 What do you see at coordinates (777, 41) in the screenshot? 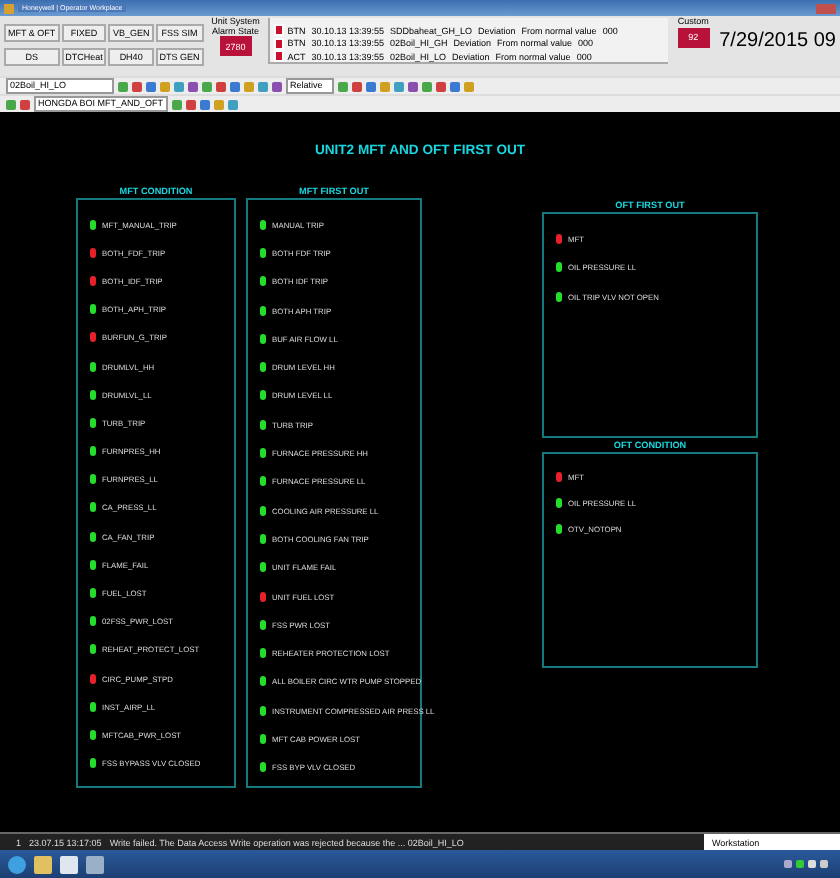
I see `clock: 7/29/2015 09` at bounding box center [777, 41].